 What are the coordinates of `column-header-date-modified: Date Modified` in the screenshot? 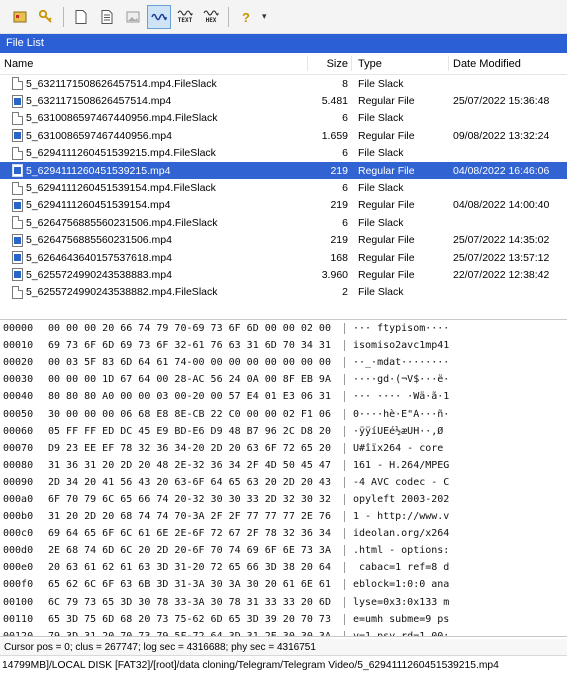 It's located at (508, 63).